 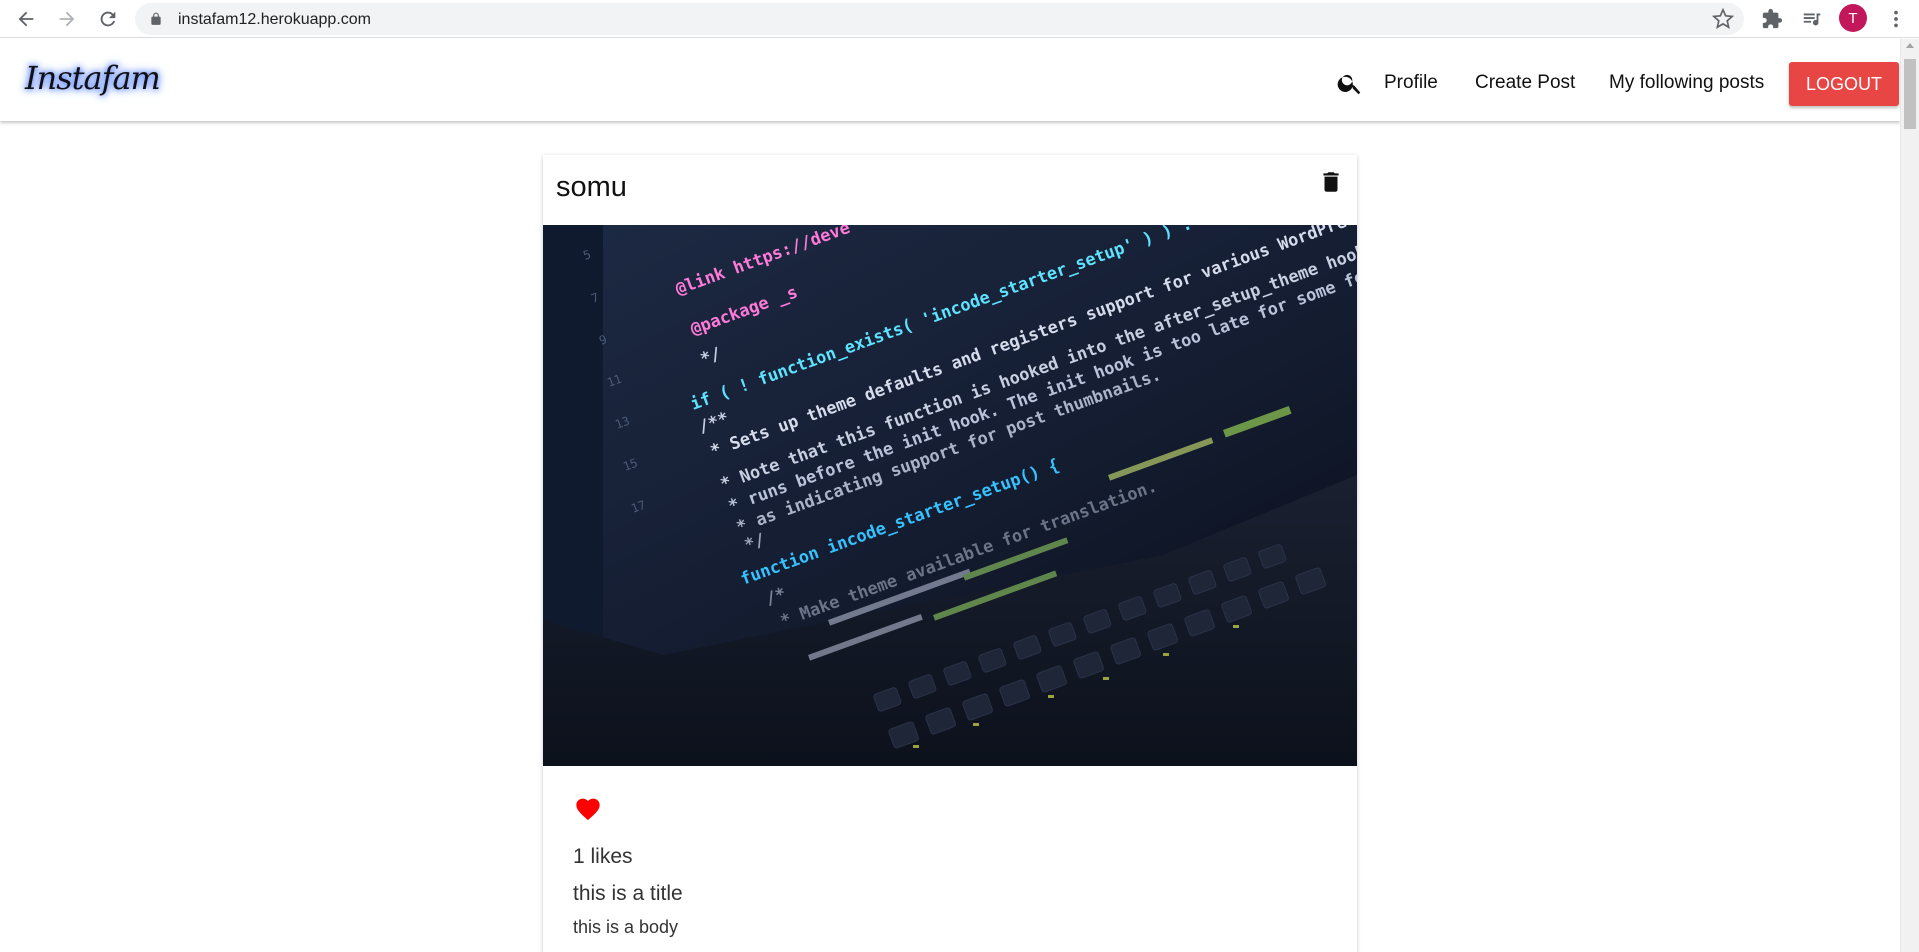 I want to click on browser-toolbar: instafam12.herokuapp.com T, so click(x=959, y=19).